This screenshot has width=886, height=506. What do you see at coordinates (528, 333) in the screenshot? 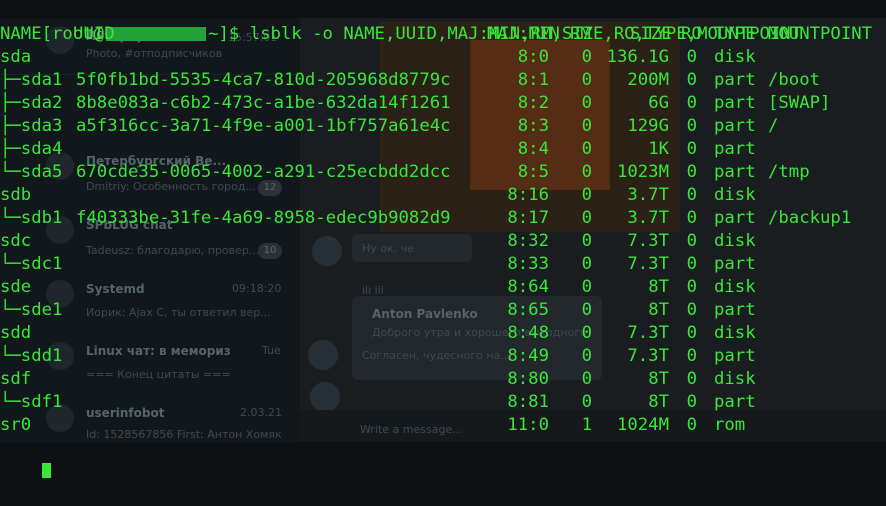
I see `cell-majmin: 8:48` at bounding box center [528, 333].